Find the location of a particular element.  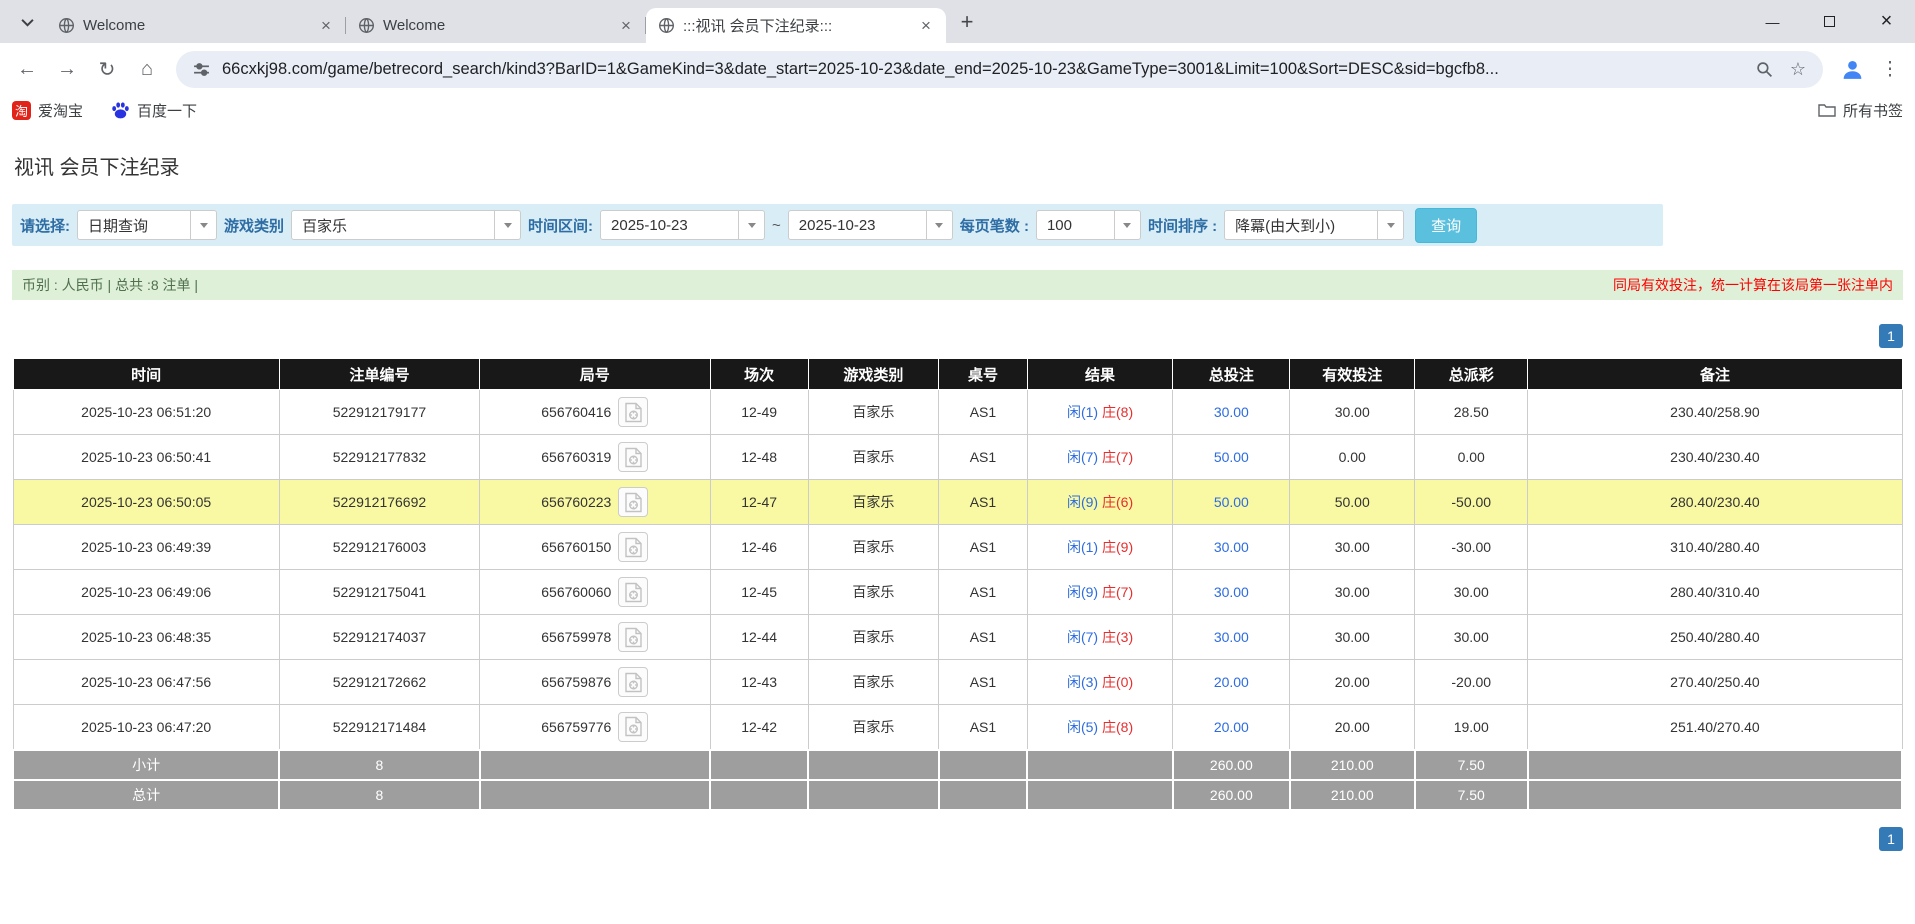

result-player: 闲(1) is located at coordinates (1082, 547).